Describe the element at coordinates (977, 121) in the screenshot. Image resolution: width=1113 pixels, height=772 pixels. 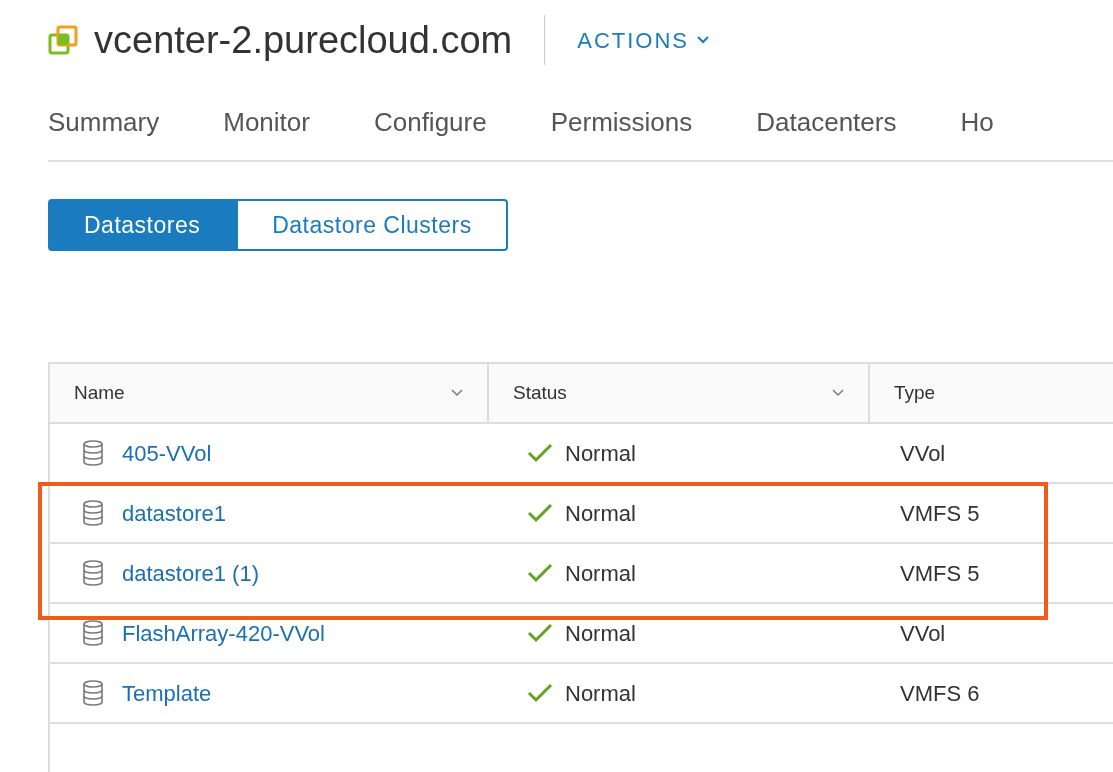
I see `nav-tab: Ho` at that location.